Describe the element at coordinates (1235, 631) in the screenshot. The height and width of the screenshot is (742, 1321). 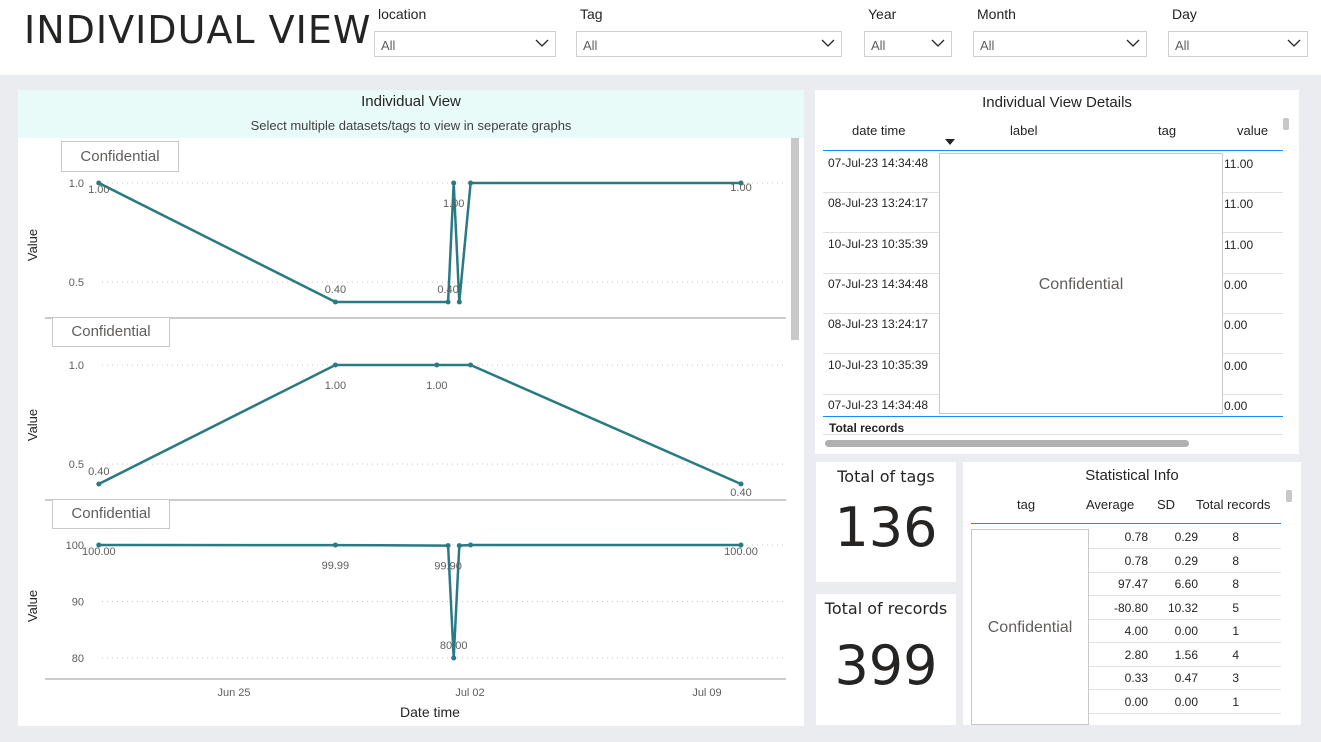
I see `stats-cell-total: 1` at that location.